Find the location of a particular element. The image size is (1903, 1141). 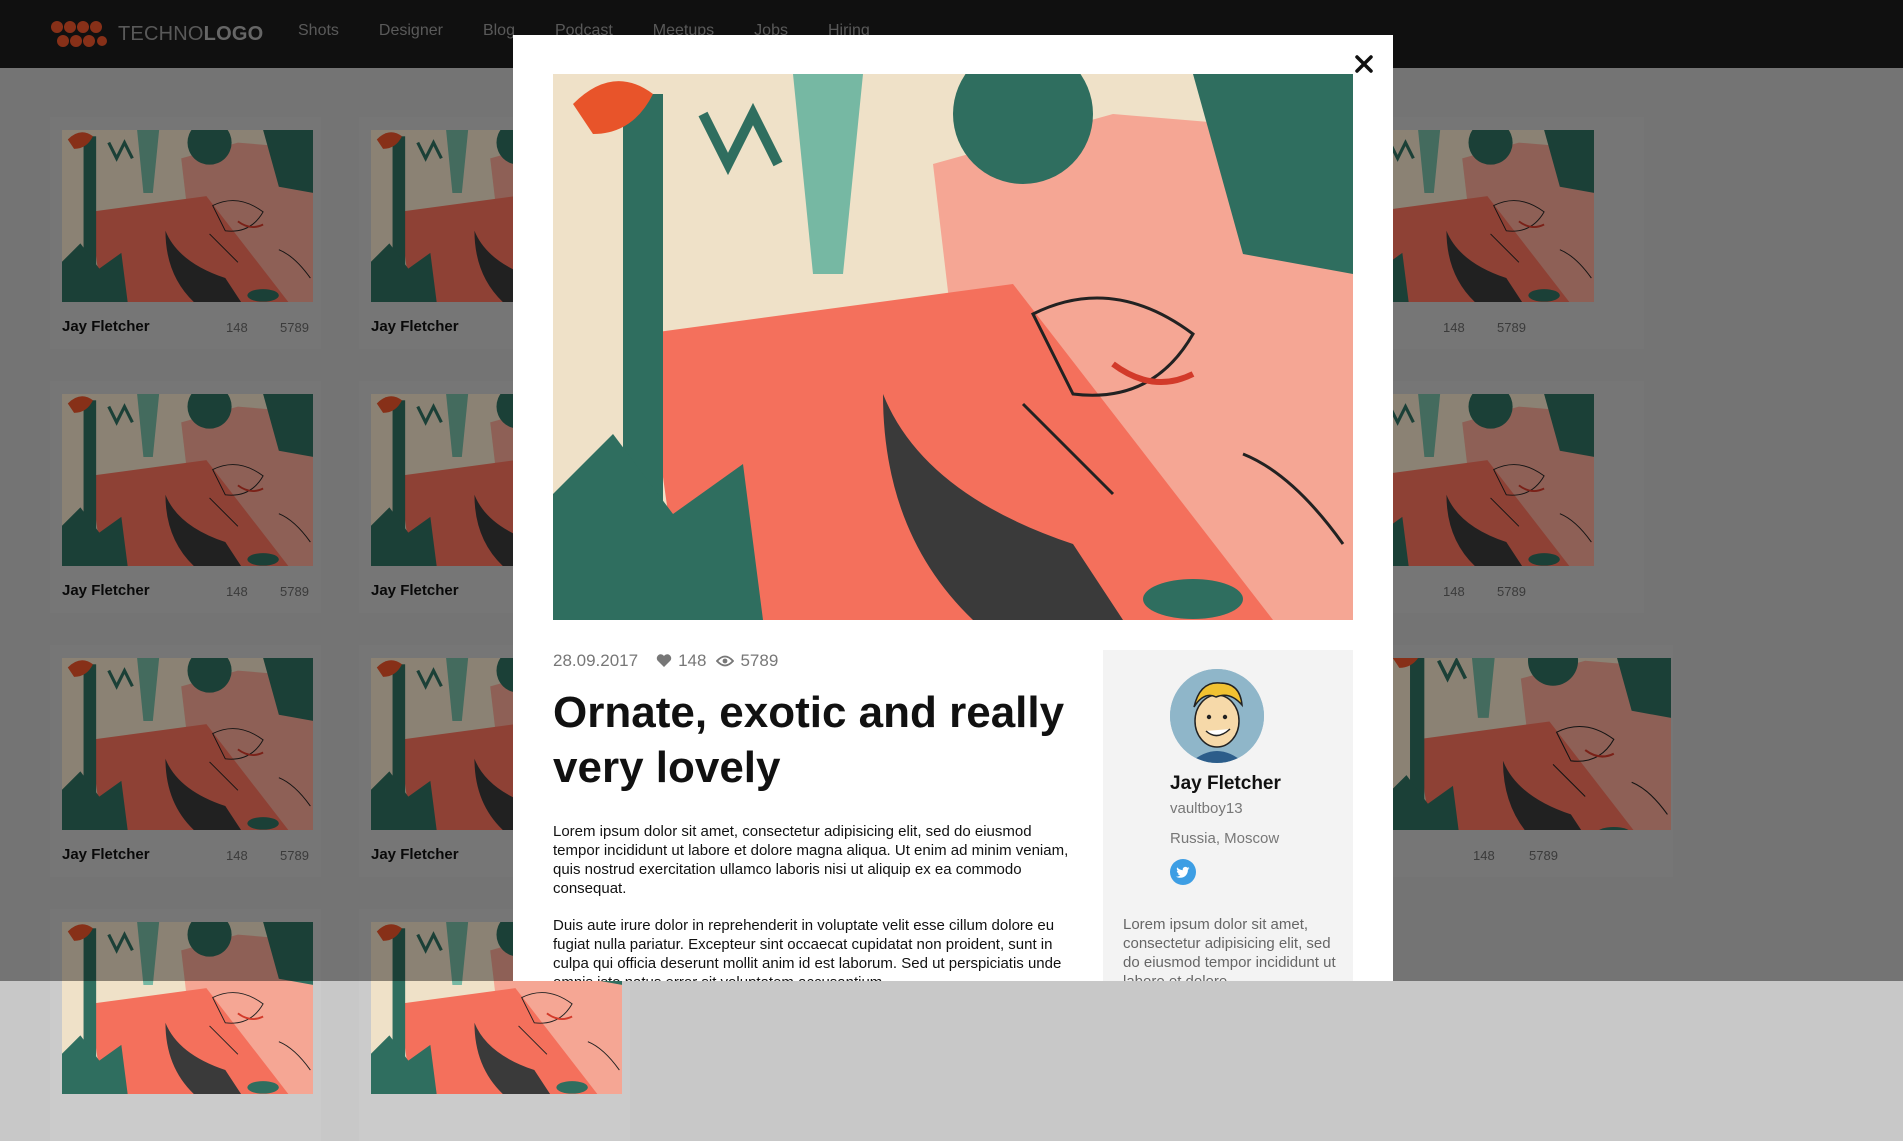

heart-icon is located at coordinates (664, 661).